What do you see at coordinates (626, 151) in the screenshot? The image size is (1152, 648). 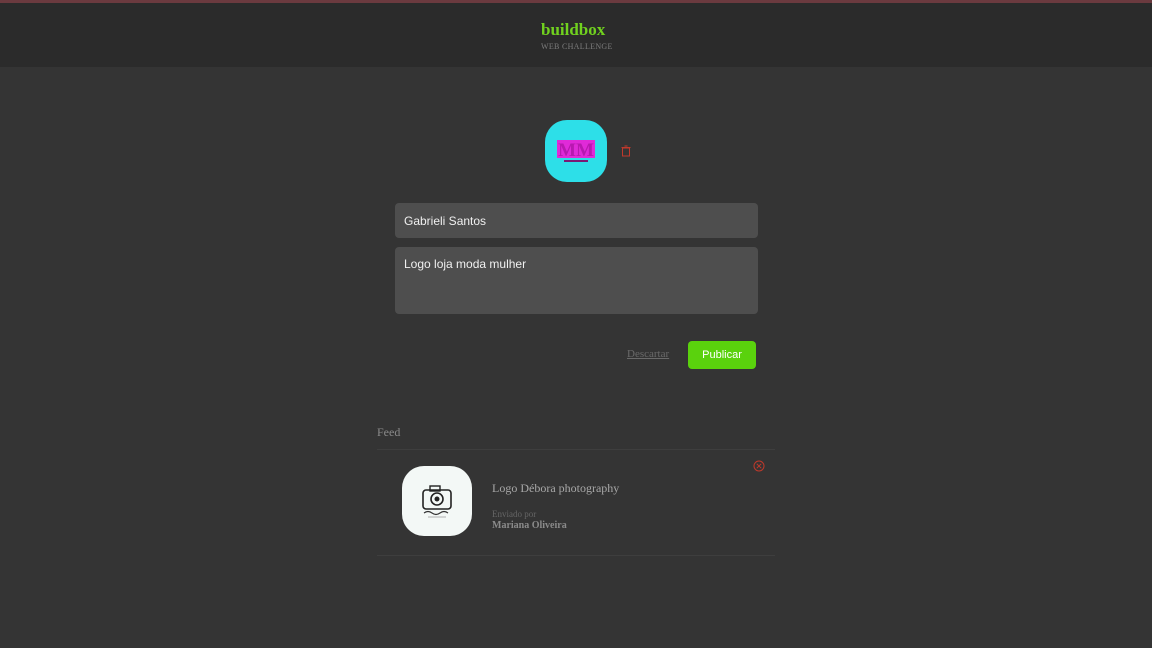 I see `trash-icon` at bounding box center [626, 151].